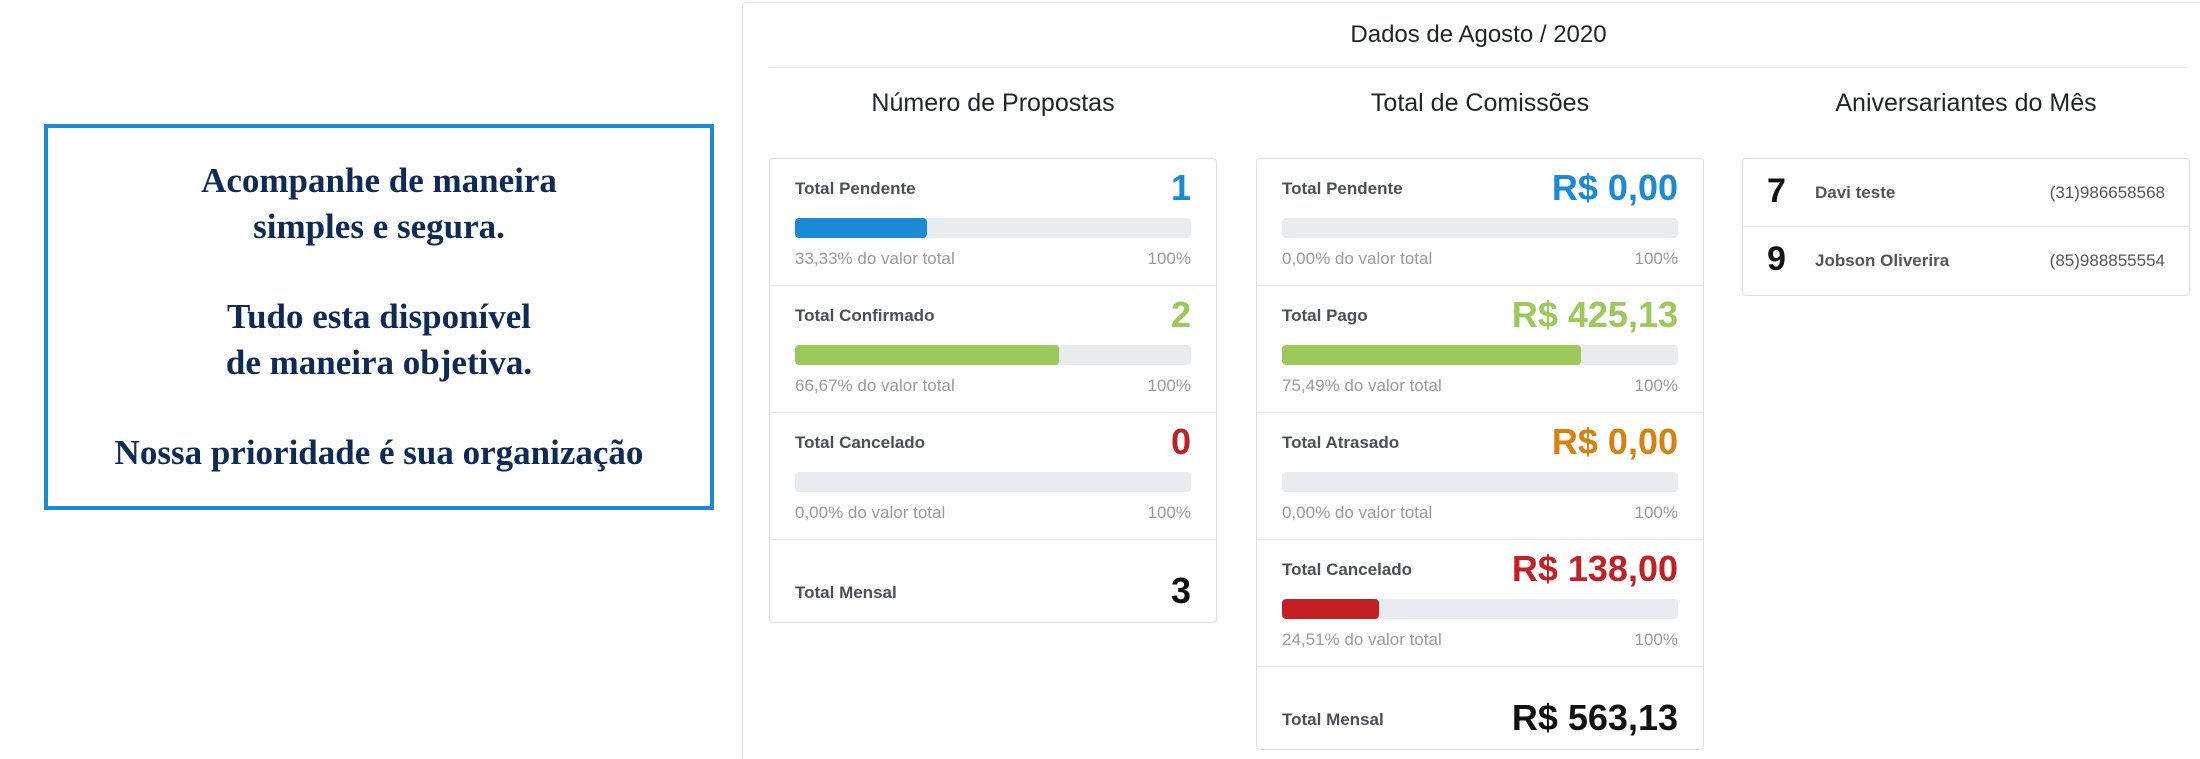 Image resolution: width=2200 pixels, height=759 pixels. What do you see at coordinates (1341, 442) in the screenshot?
I see `stat-label: Total Atrasado` at bounding box center [1341, 442].